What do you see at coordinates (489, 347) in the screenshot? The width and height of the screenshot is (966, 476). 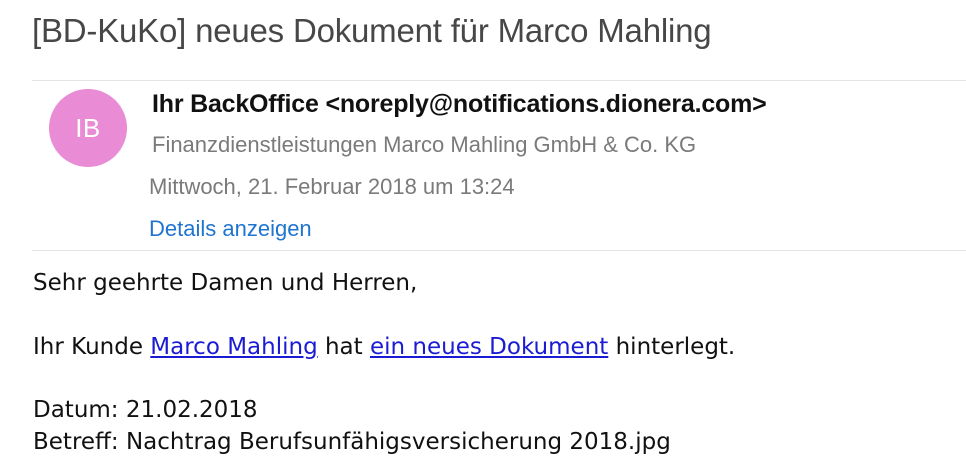 I see `document-link: ein neues Dokument` at bounding box center [489, 347].